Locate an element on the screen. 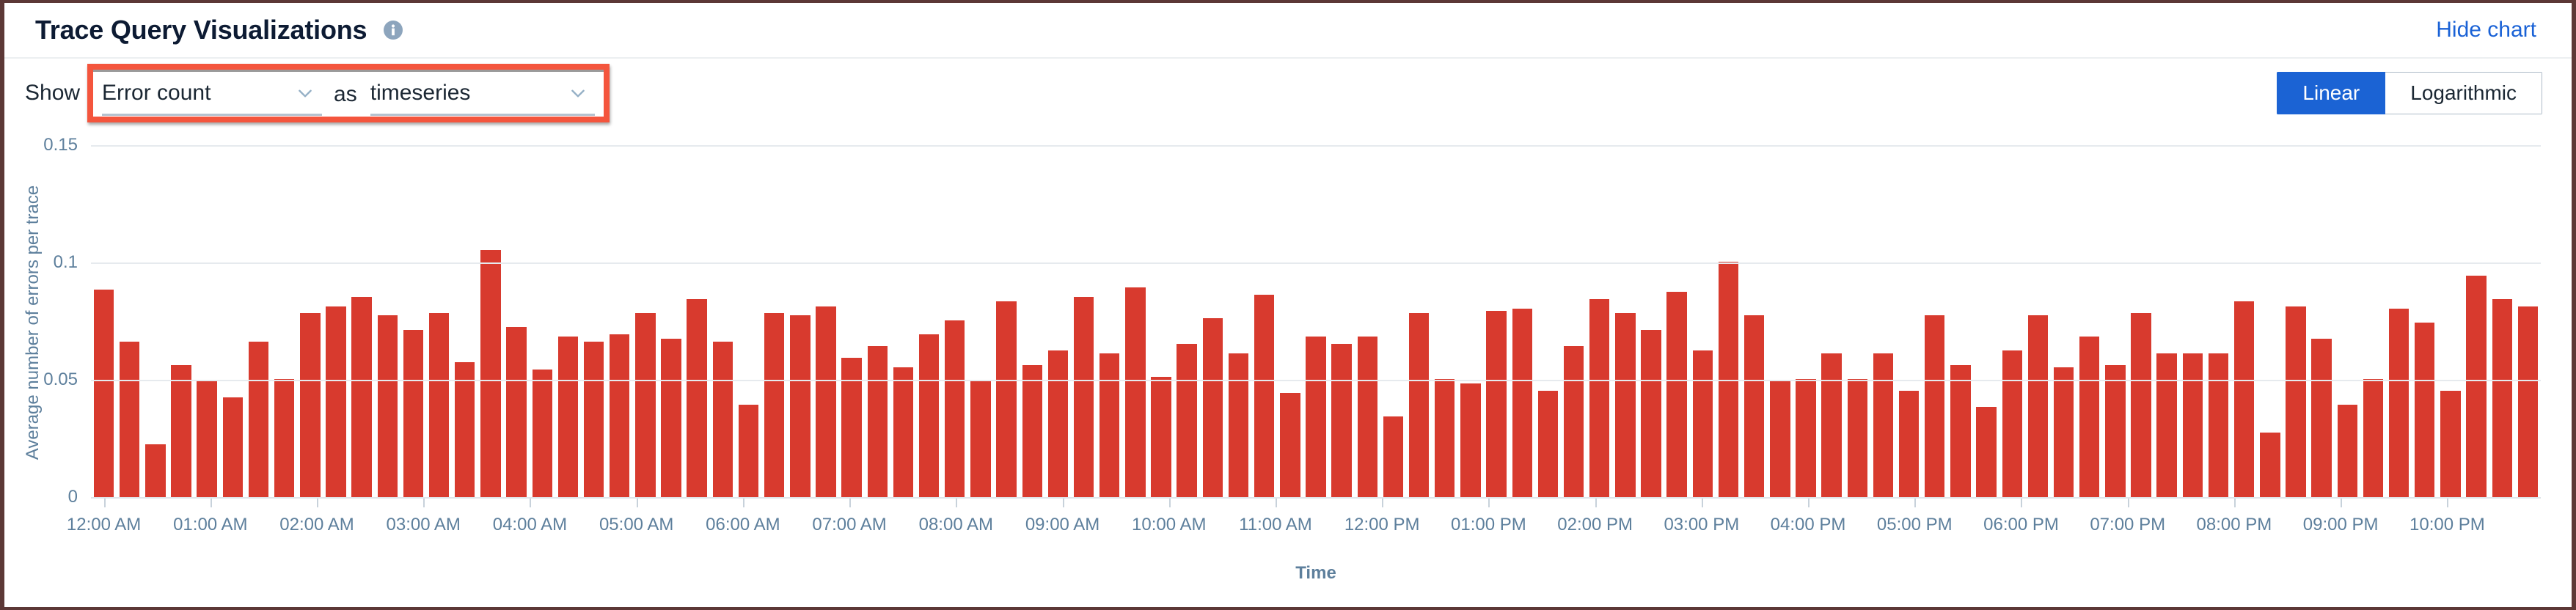 This screenshot has height=610, width=2576. metric-select: Error count is located at coordinates (213, 94).